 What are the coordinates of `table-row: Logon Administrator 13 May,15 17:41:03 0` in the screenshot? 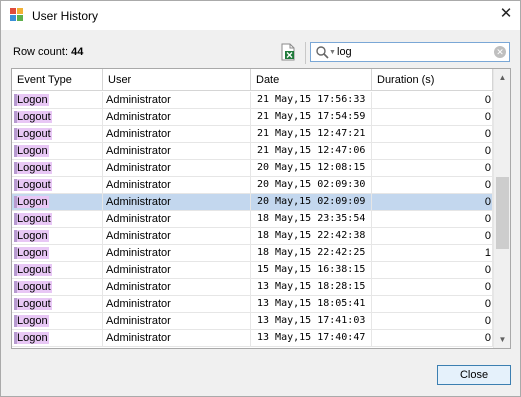 It's located at (252, 321).